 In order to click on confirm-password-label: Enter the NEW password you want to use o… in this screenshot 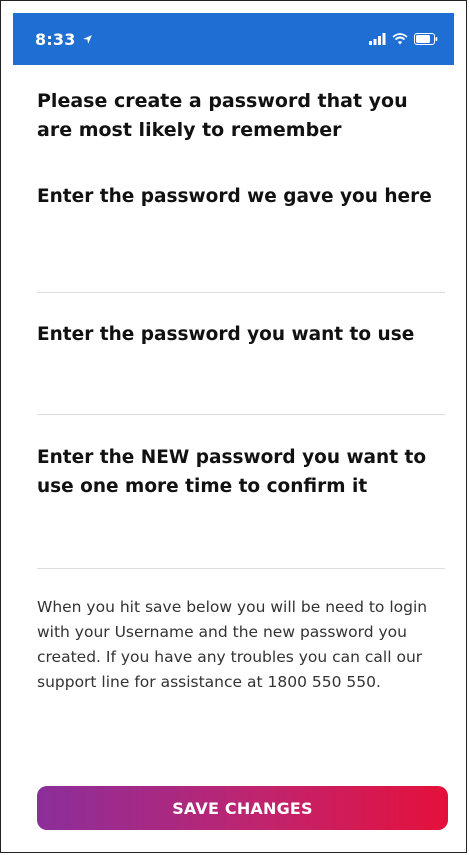, I will do `click(232, 472)`.